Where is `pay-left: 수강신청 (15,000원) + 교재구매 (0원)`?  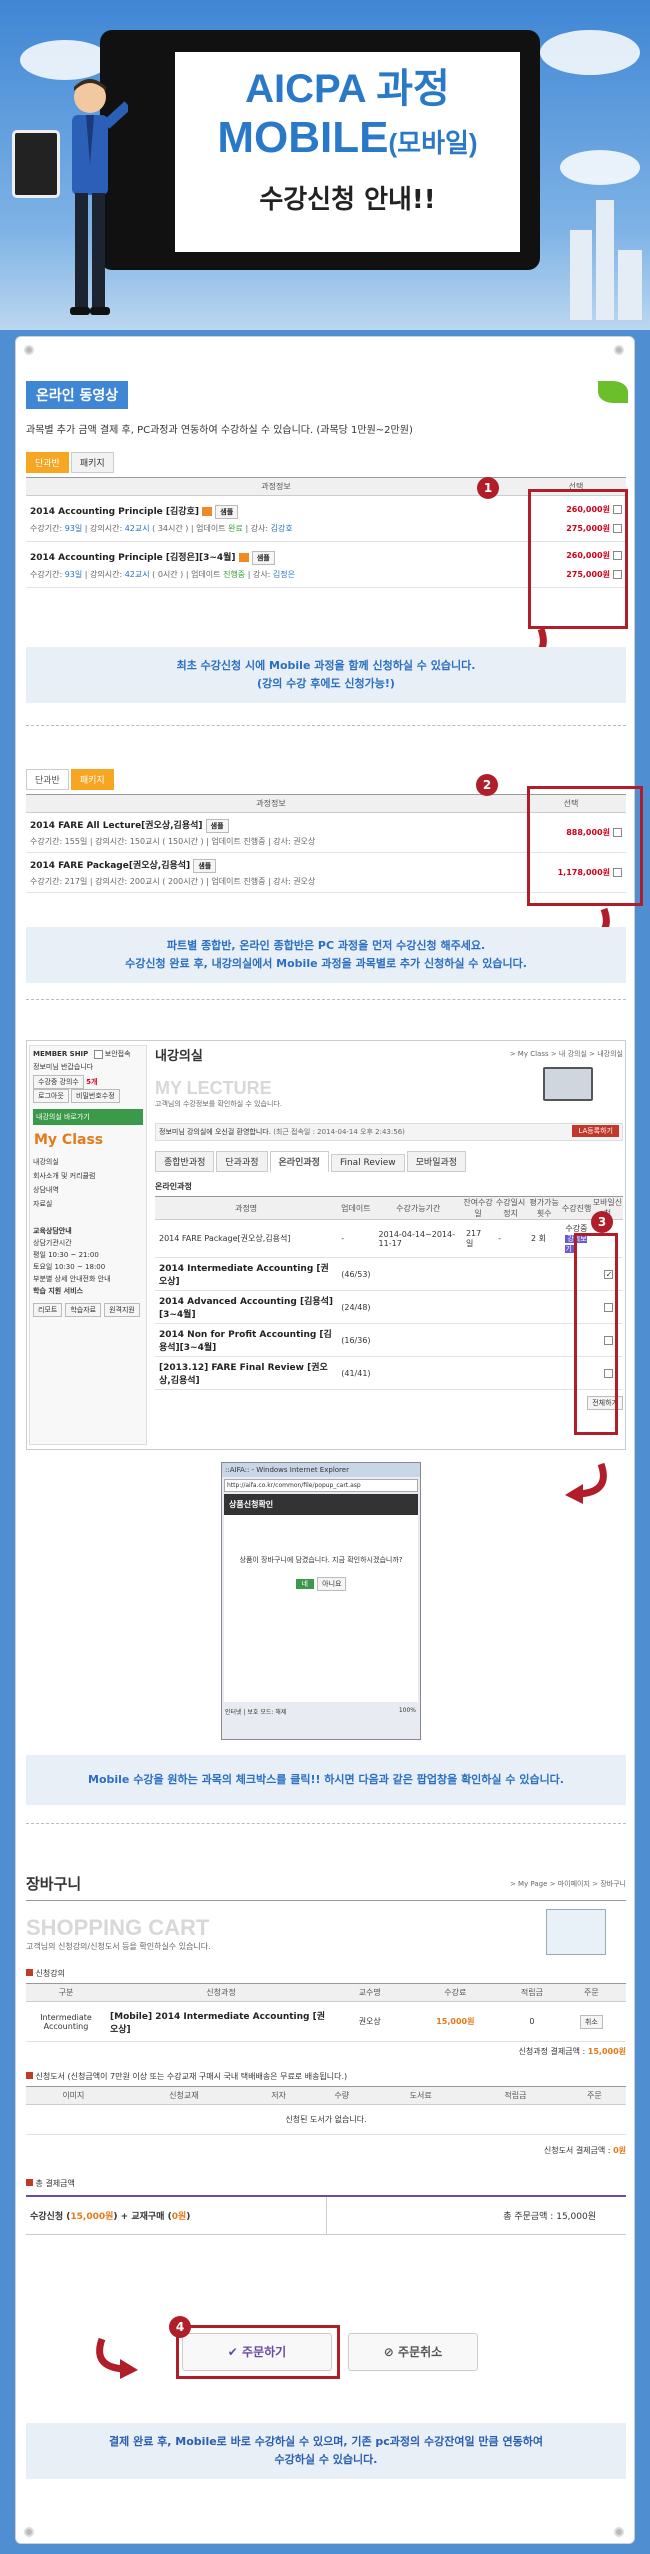
pay-left: 수강신청 (15,000원) + 교재구매 (0원) is located at coordinates (110, 2217).